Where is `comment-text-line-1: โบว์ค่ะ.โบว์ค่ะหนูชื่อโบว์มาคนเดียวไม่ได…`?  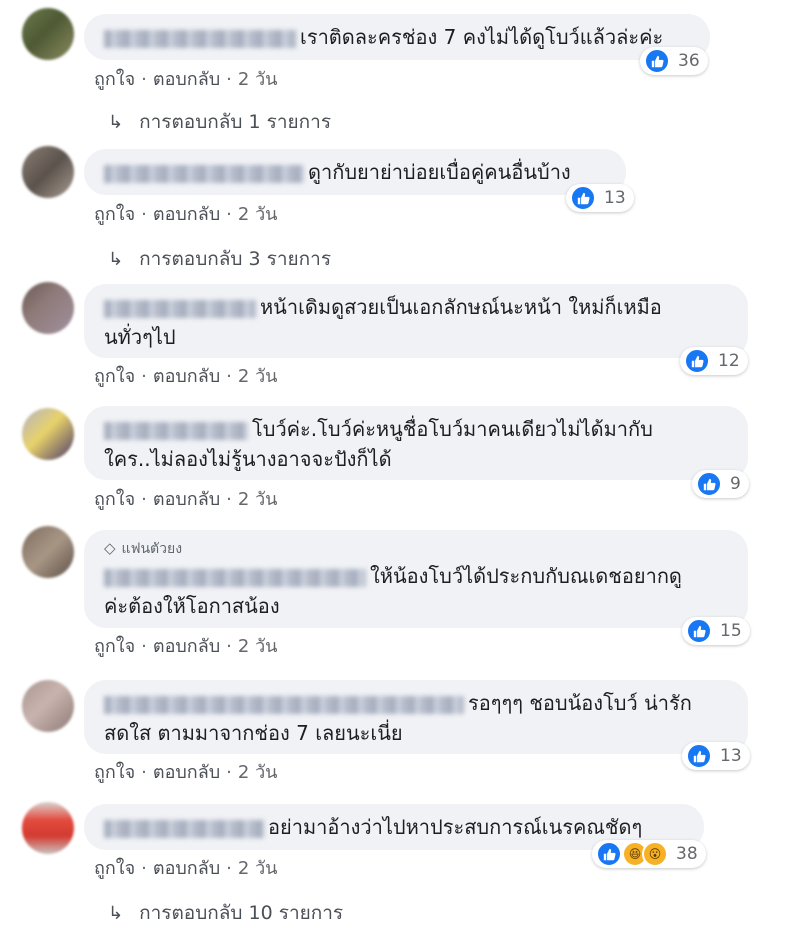
comment-text-line-1: โบว์ค่ะ.โบว์ค่ะหนูชื่อโบว์มาคนเดียวไม่ได… is located at coordinates (452, 429).